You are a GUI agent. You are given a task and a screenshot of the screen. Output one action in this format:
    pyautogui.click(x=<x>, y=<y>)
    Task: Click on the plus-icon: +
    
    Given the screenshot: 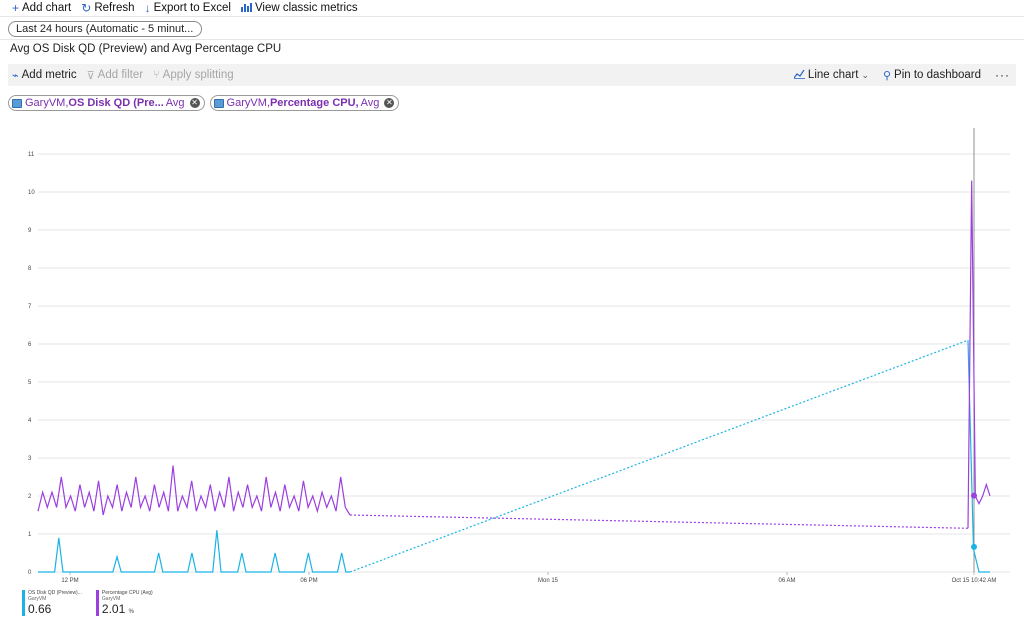 What is the action you would take?
    pyautogui.click(x=16, y=8)
    